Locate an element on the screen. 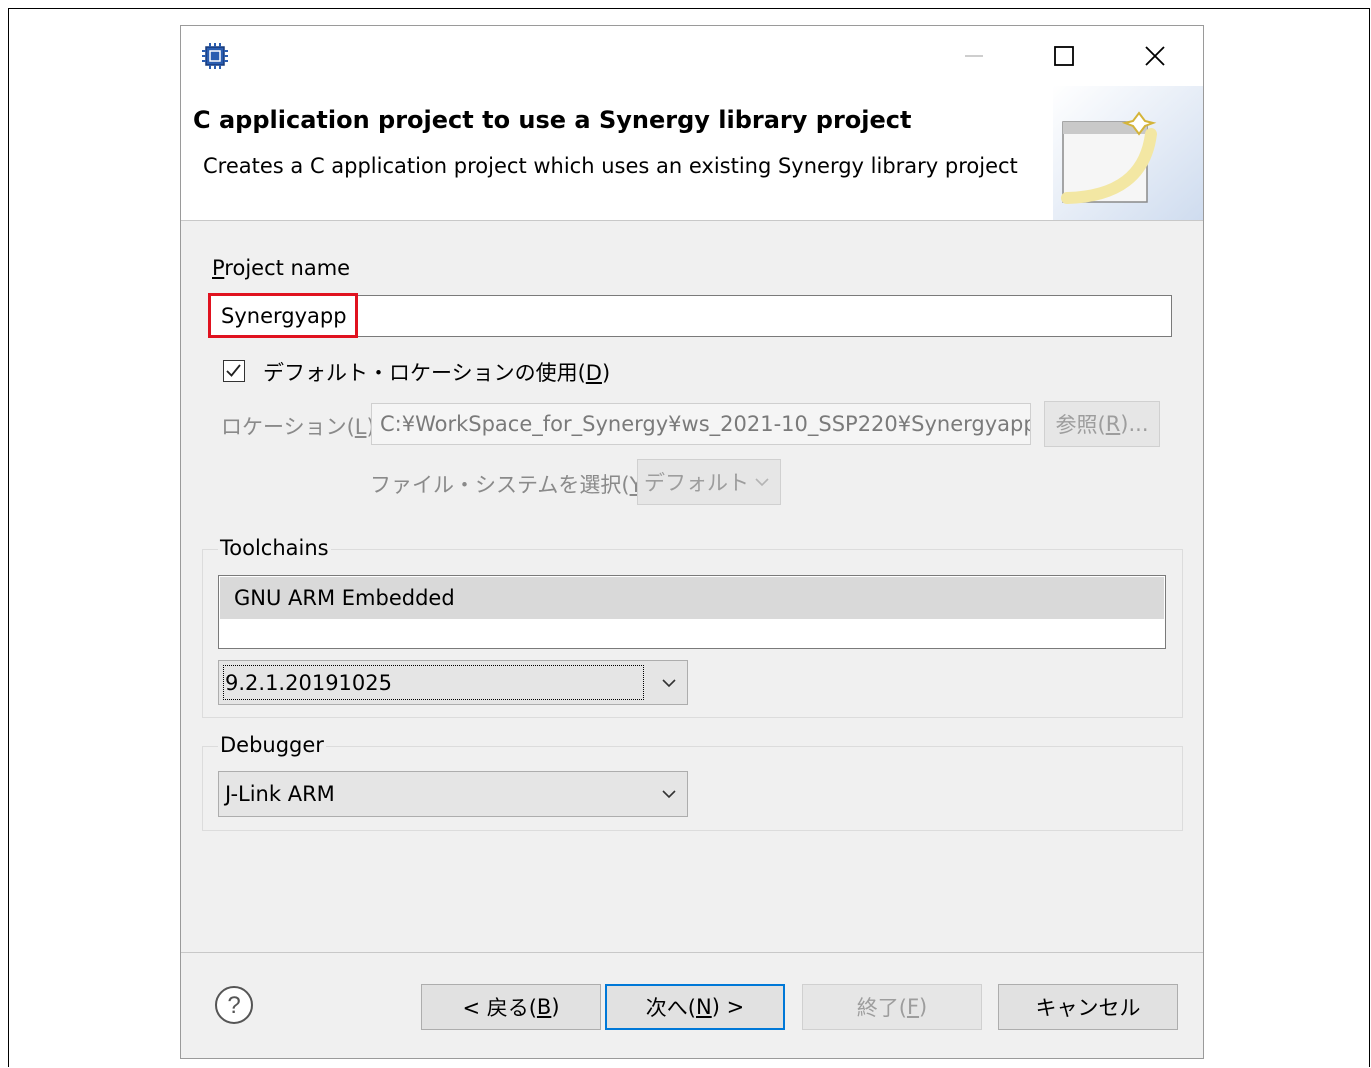  toolchains-list: GNU ARM Embedded is located at coordinates (692, 612).